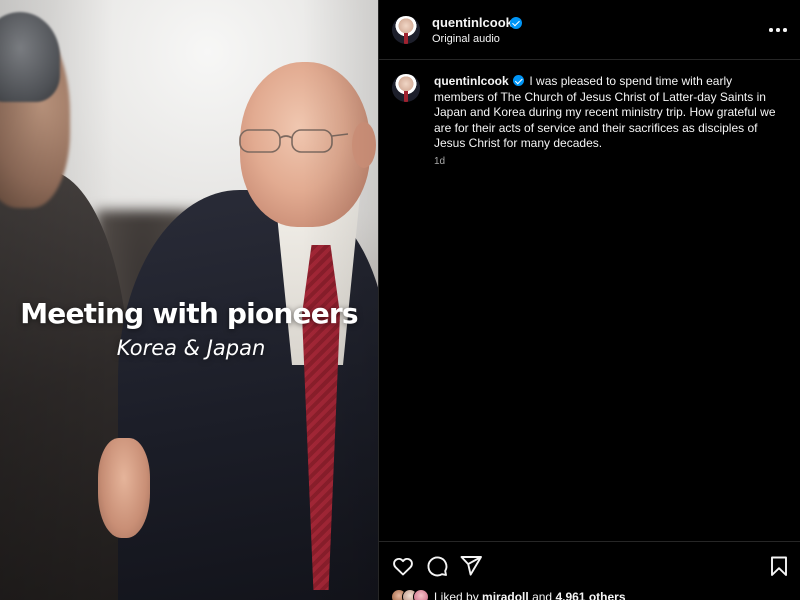  Describe the element at coordinates (403, 566) in the screenshot. I see `heart-icon` at that location.